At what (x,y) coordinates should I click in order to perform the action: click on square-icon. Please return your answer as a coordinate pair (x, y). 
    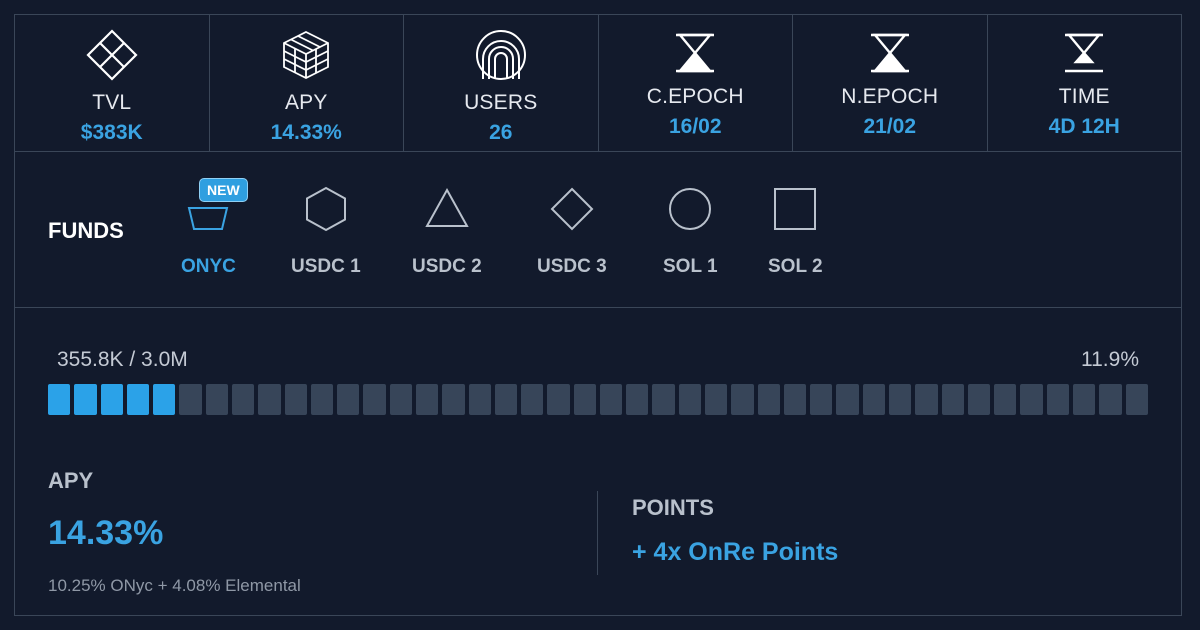
    Looking at the image, I should click on (795, 209).